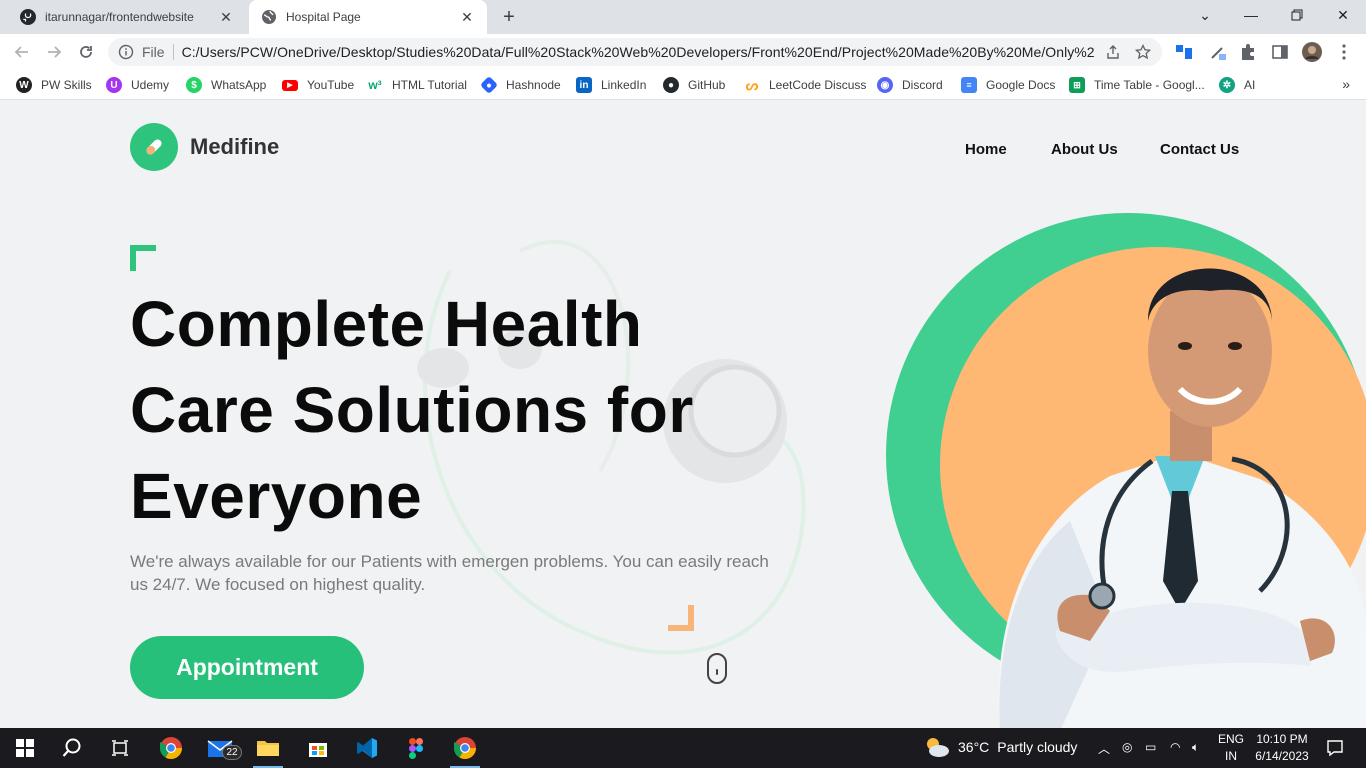  What do you see at coordinates (368, 17) in the screenshot?
I see `tab-hospital-page: Hospital Page ✕` at bounding box center [368, 17].